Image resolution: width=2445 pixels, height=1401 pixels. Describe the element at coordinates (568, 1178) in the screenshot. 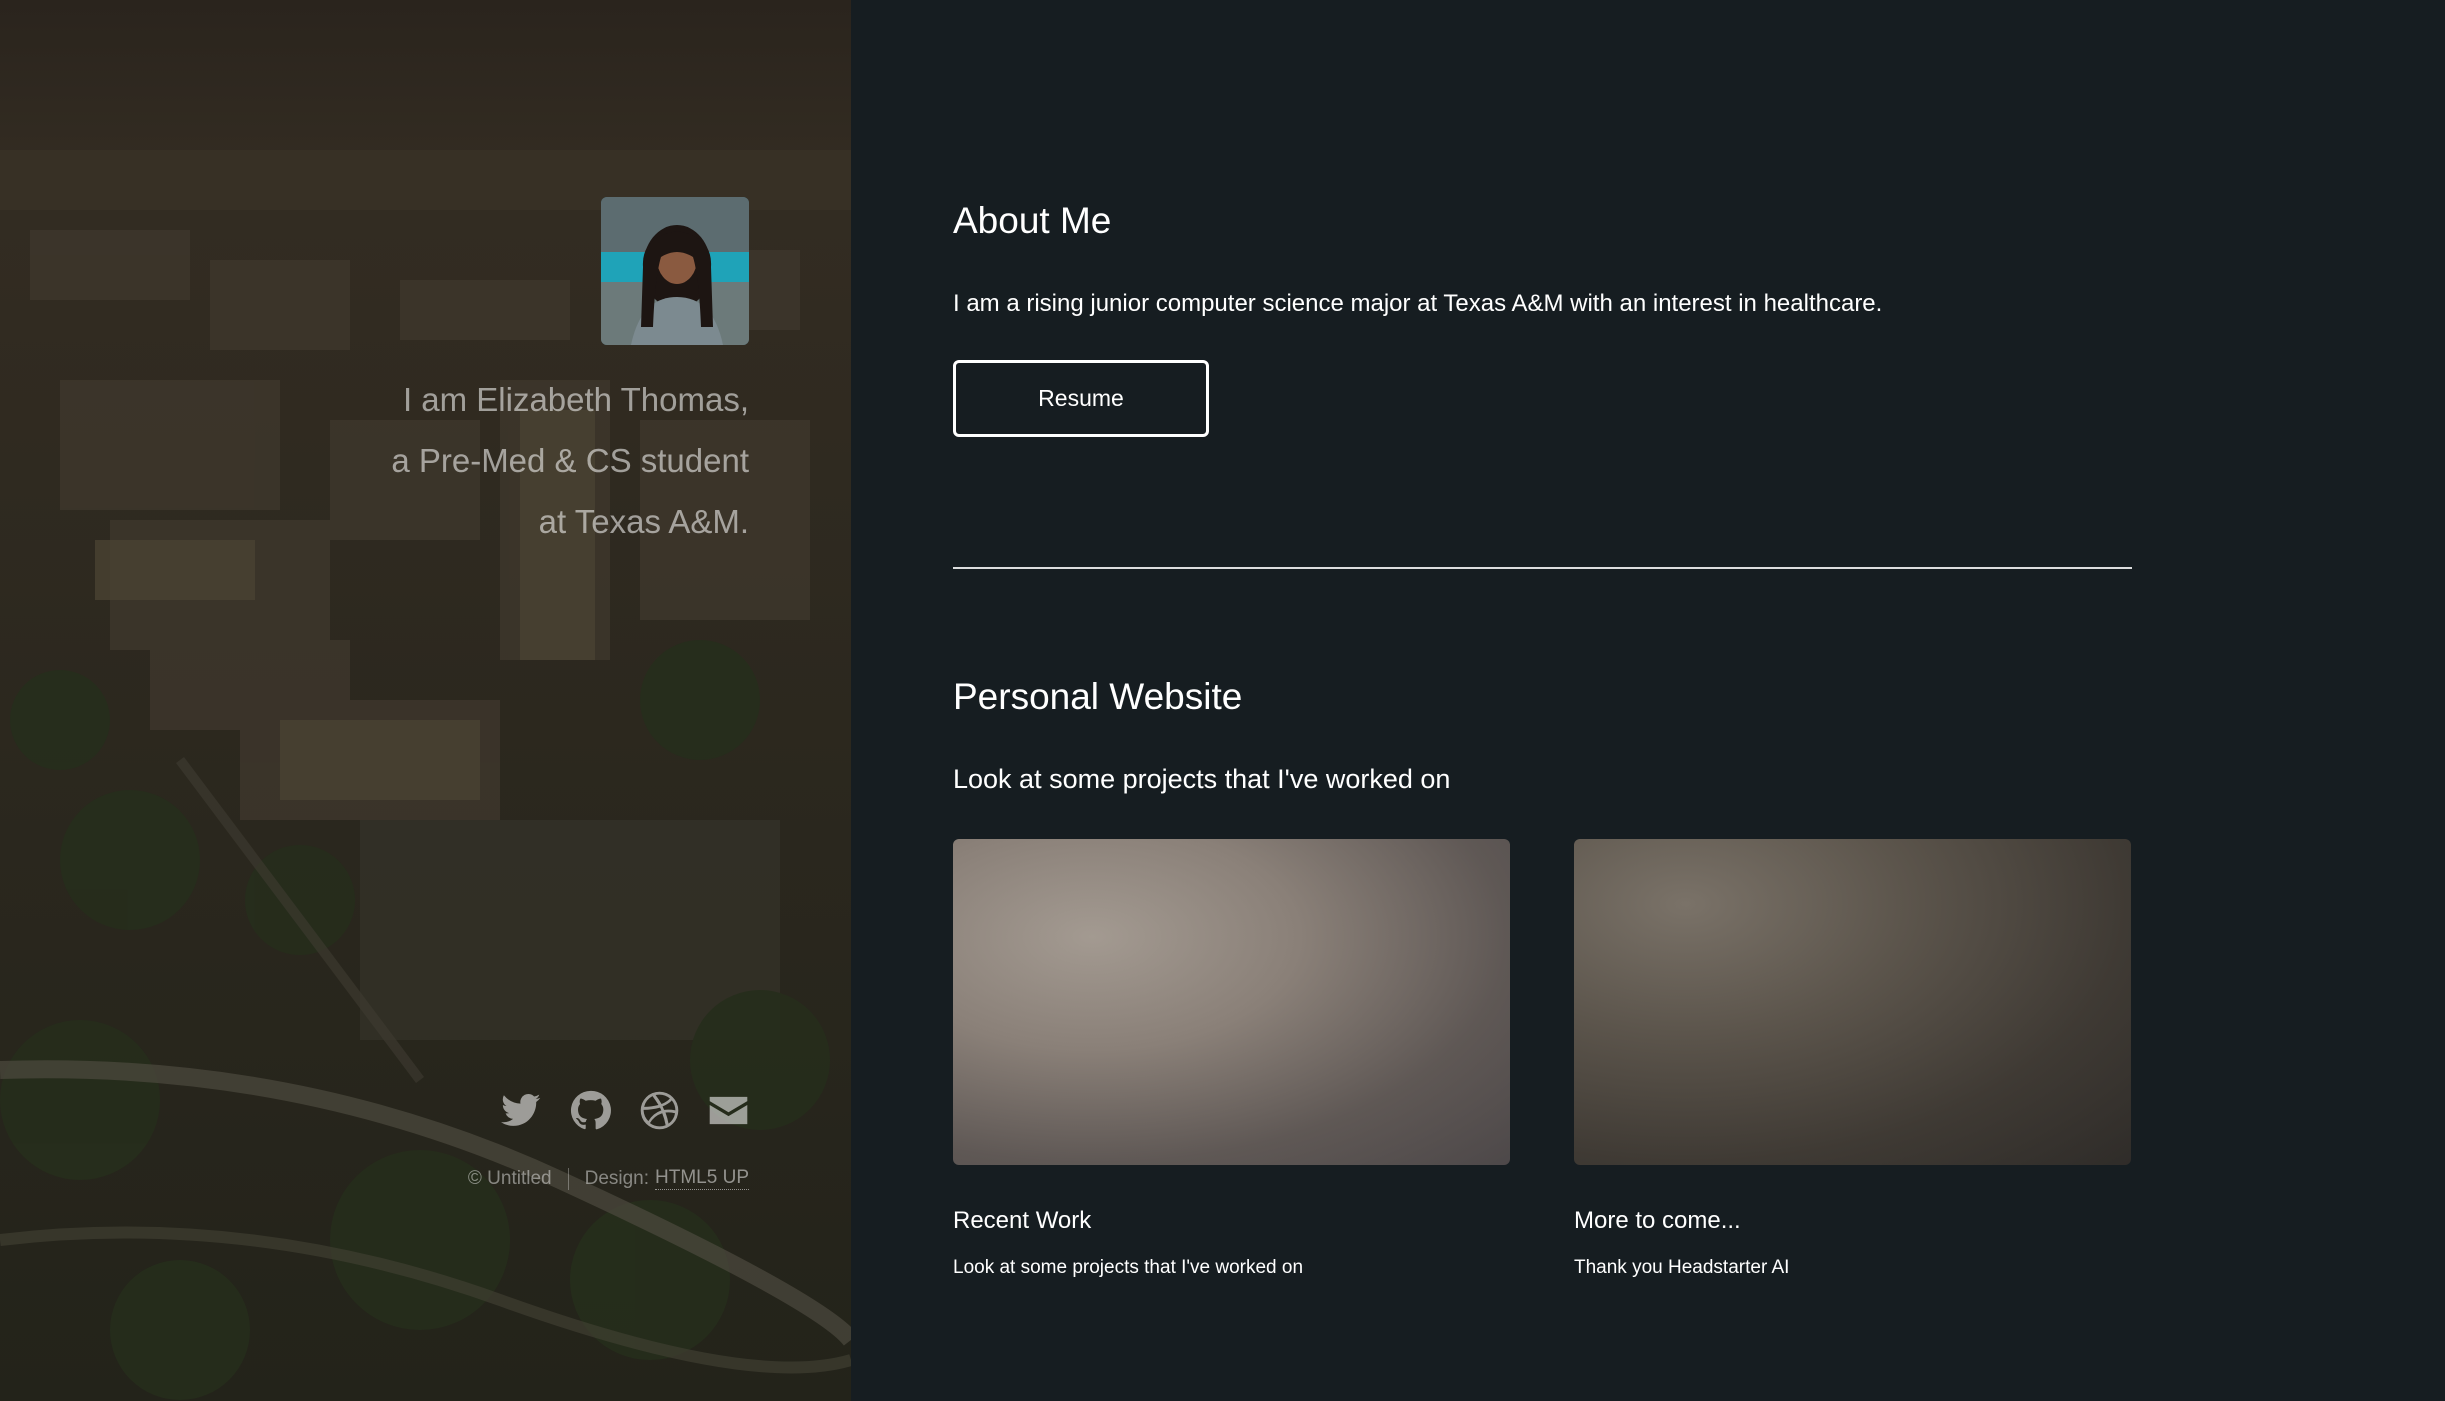

I see `footer-separator` at that location.